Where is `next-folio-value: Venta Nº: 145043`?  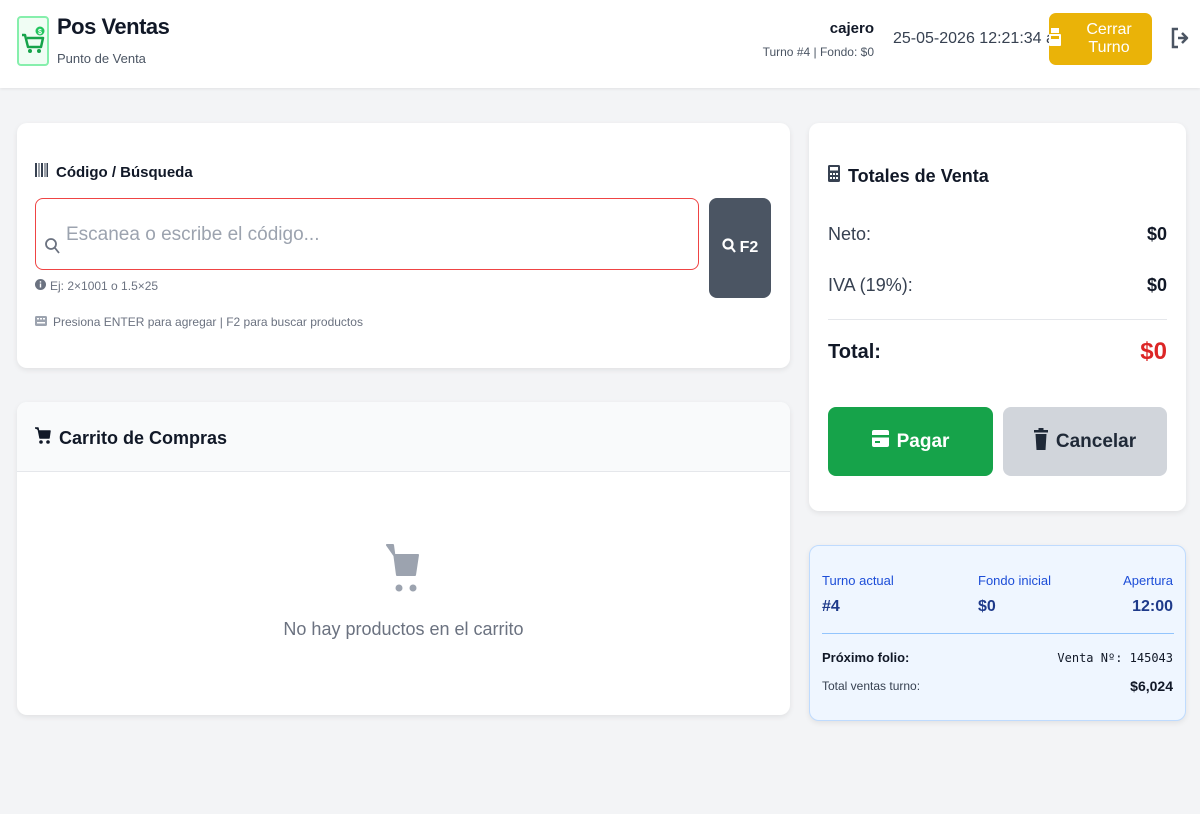
next-folio-value: Venta Nº: 145043 is located at coordinates (1115, 658).